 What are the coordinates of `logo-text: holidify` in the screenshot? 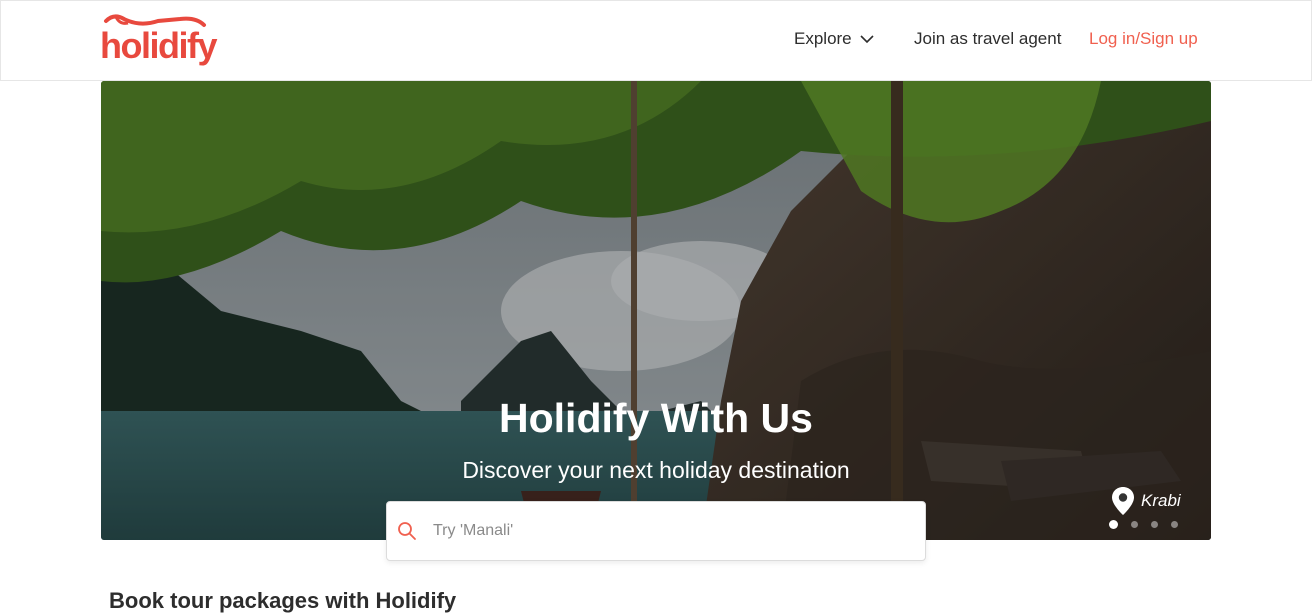 It's located at (159, 45).